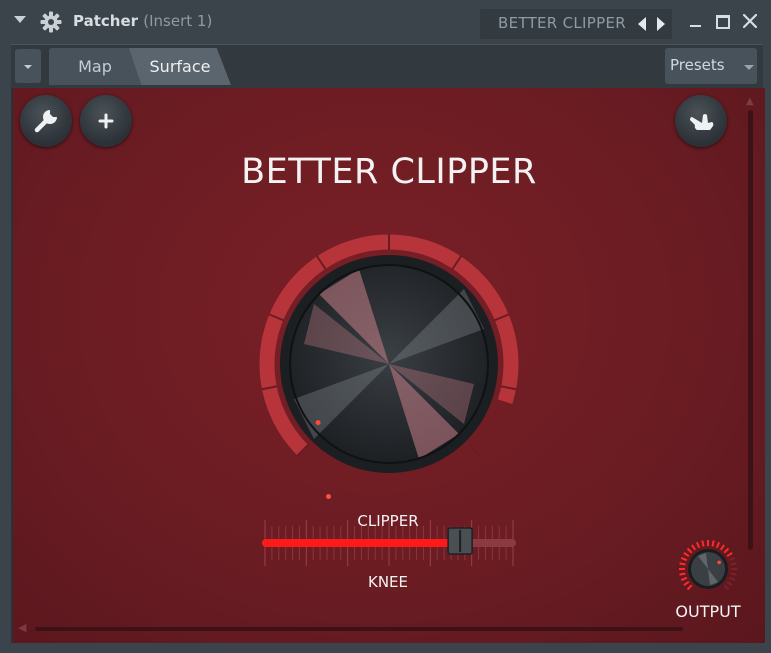 This screenshot has height=653, width=771. I want to click on hand-icon, so click(702, 122).